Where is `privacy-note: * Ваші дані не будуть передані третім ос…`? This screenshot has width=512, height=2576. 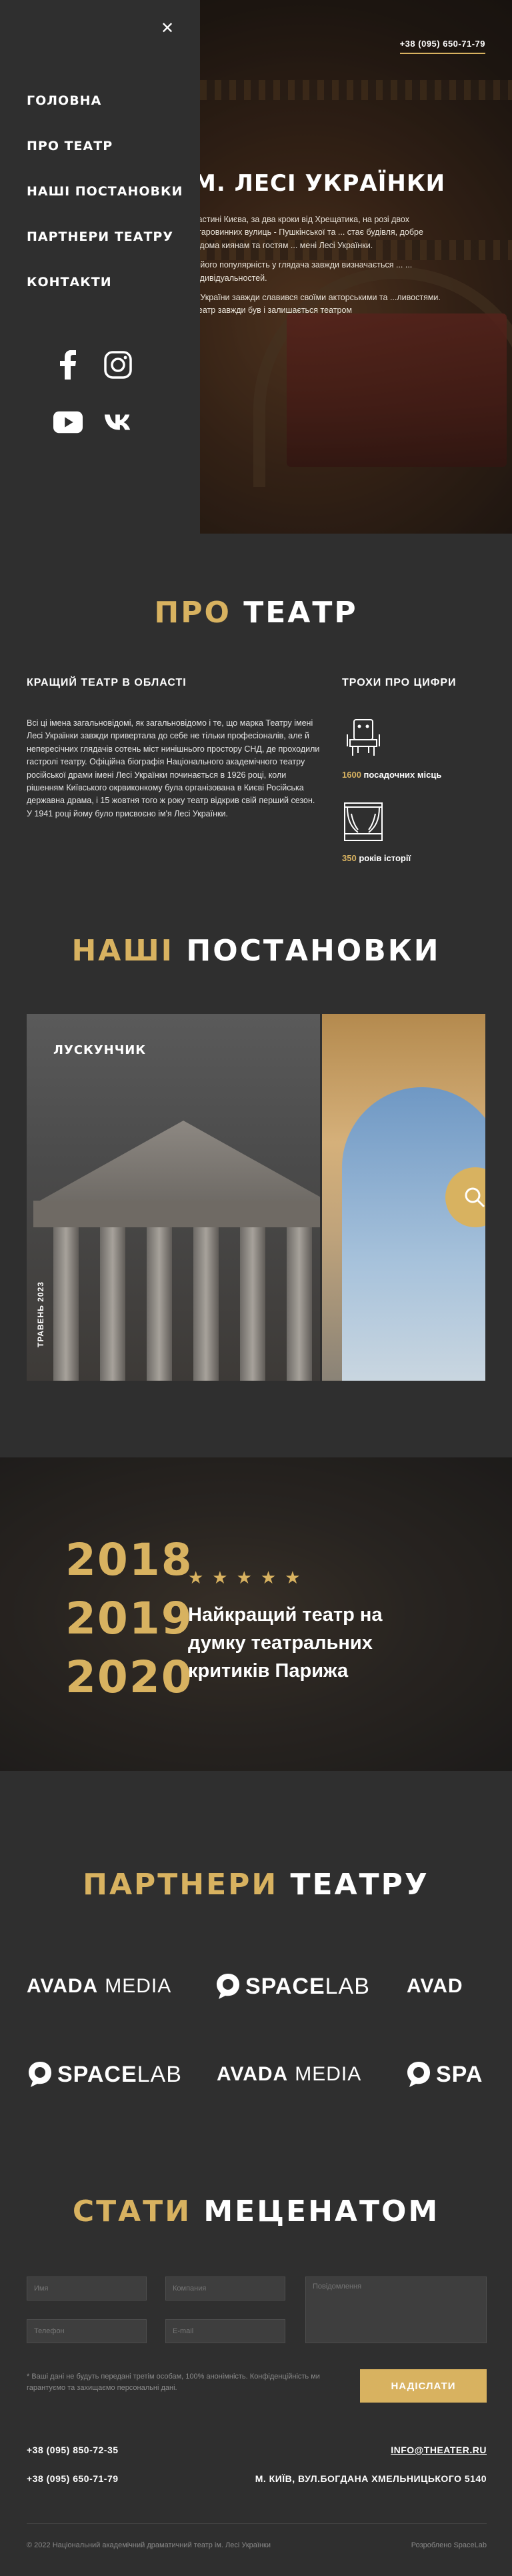 privacy-note: * Ваші дані не будуть передані третім ос… is located at coordinates (173, 2383).